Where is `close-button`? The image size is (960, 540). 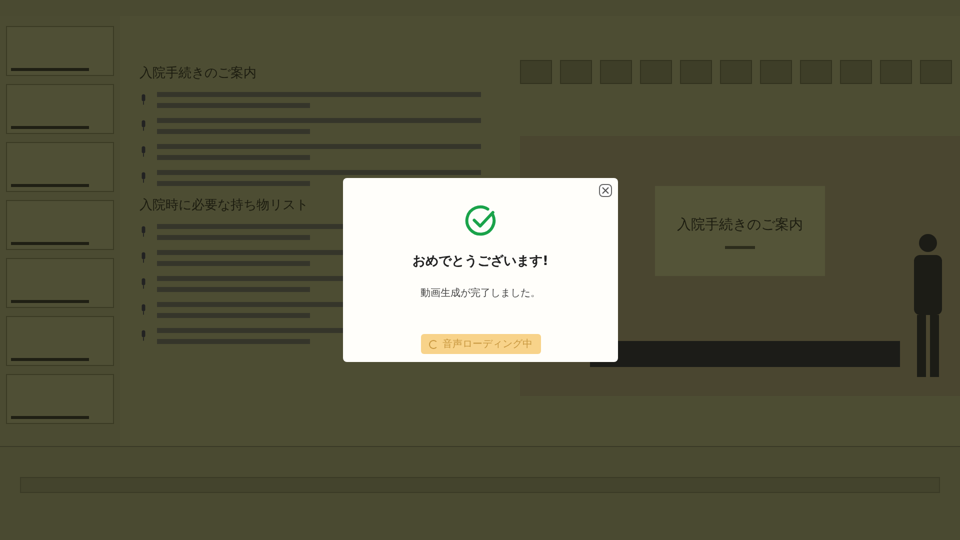 close-button is located at coordinates (605, 190).